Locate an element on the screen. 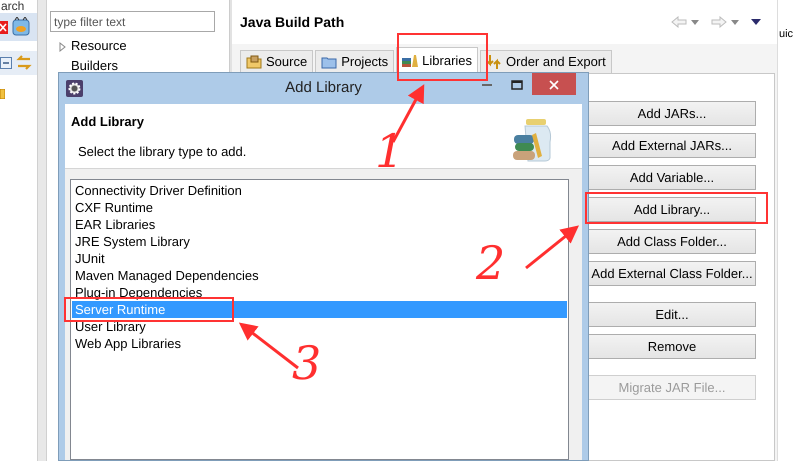 The image size is (798, 461). annotation-arrow is located at coordinates (552, 247).